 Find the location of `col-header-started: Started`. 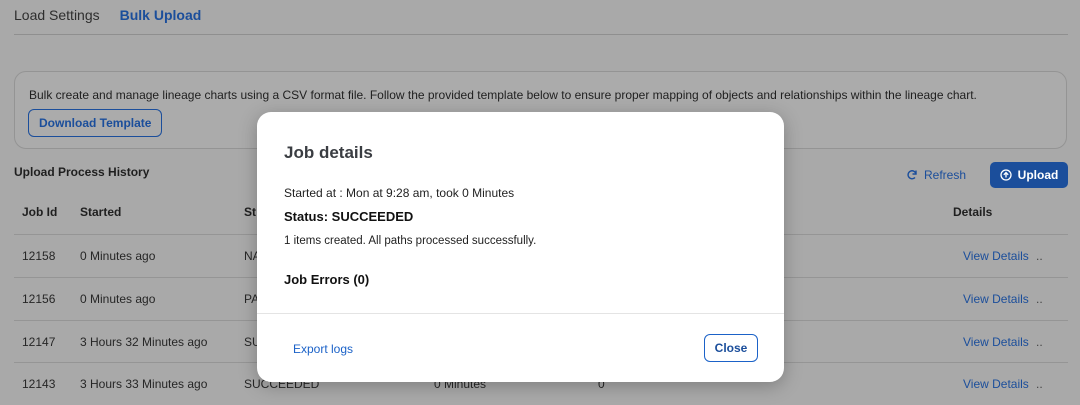

col-header-started: Started is located at coordinates (101, 212).